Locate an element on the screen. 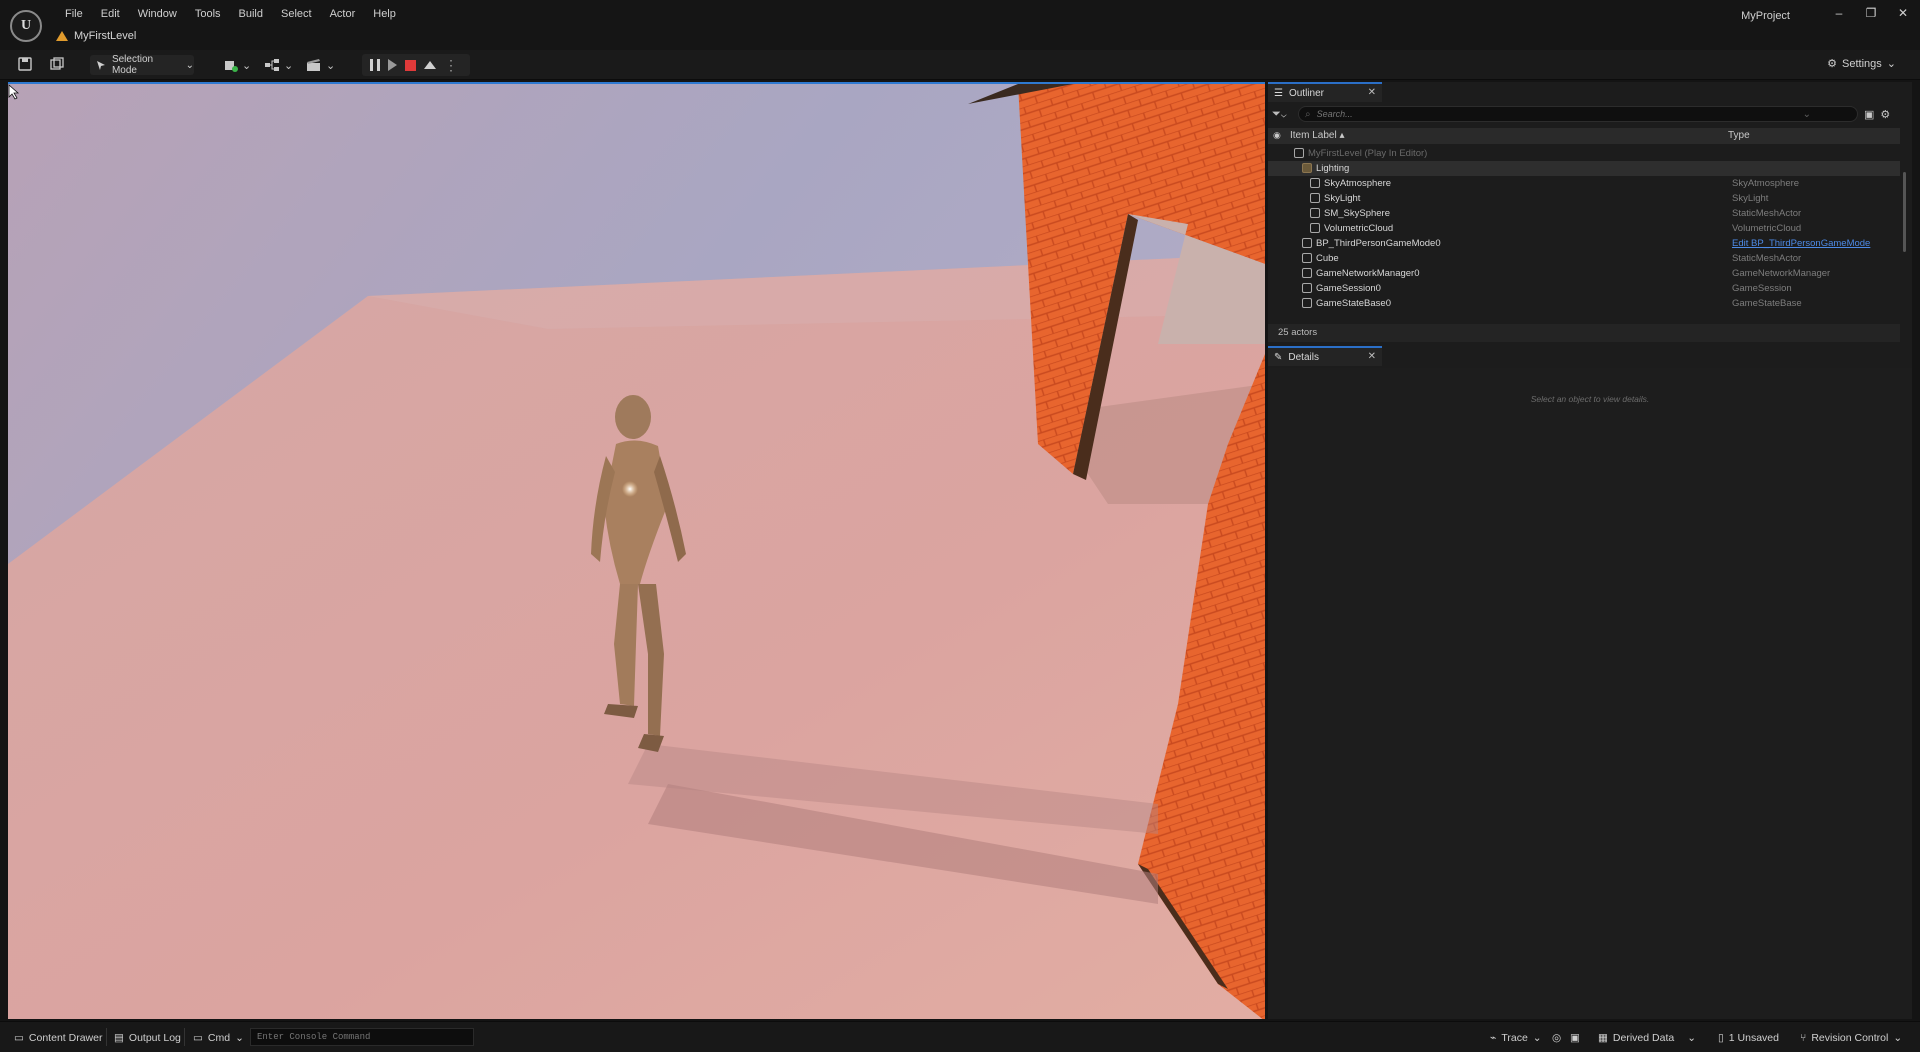  add-actor-button: ⌄ is located at coordinates (237, 65).